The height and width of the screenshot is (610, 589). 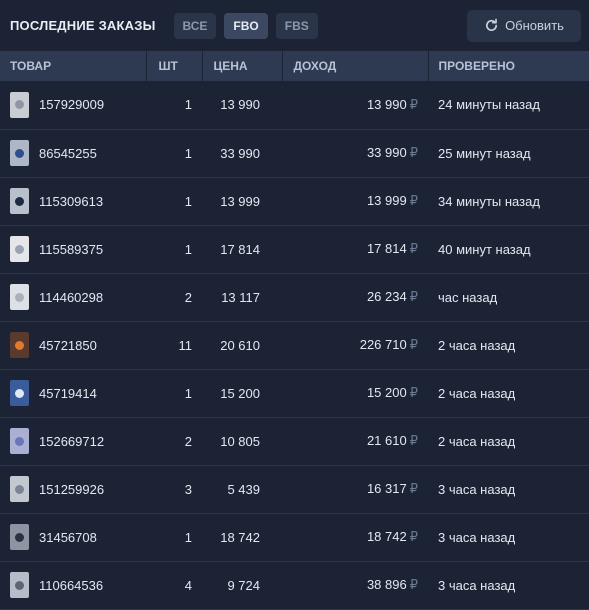 I want to click on product-sku: 115589375, so click(x=71, y=249).